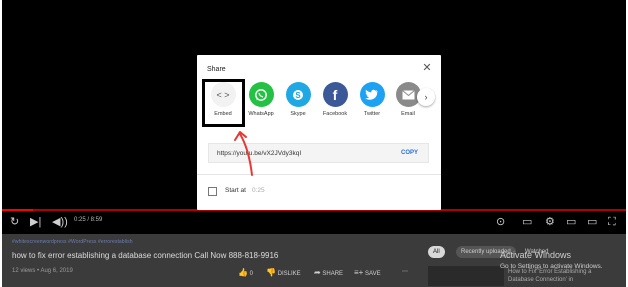 This screenshot has width=628, height=287. What do you see at coordinates (550, 222) in the screenshot?
I see `settings-gear-icon: ⚙` at bounding box center [550, 222].